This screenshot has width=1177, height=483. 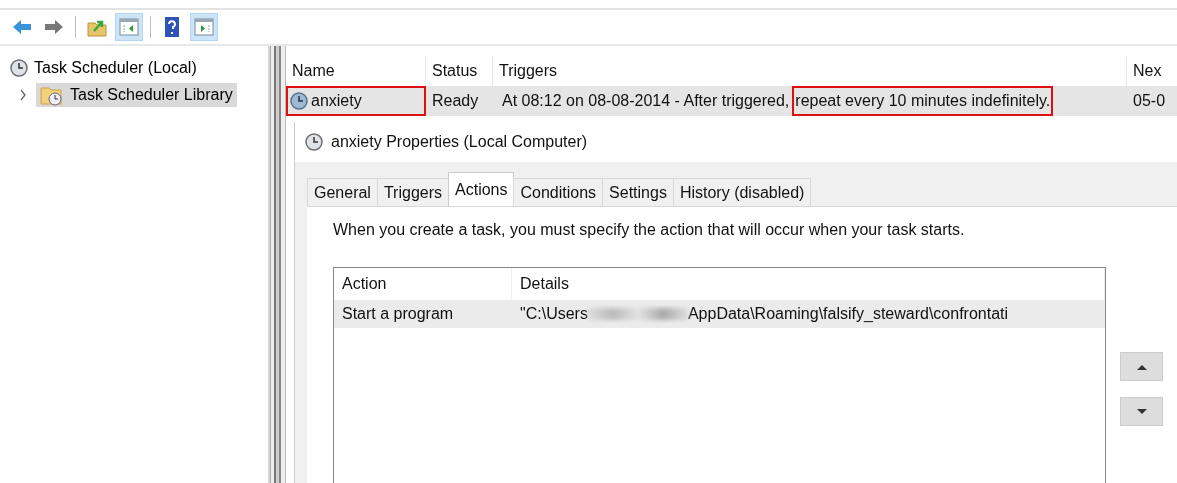 I want to click on tree-item: Task Scheduler (Local), so click(x=103, y=67).